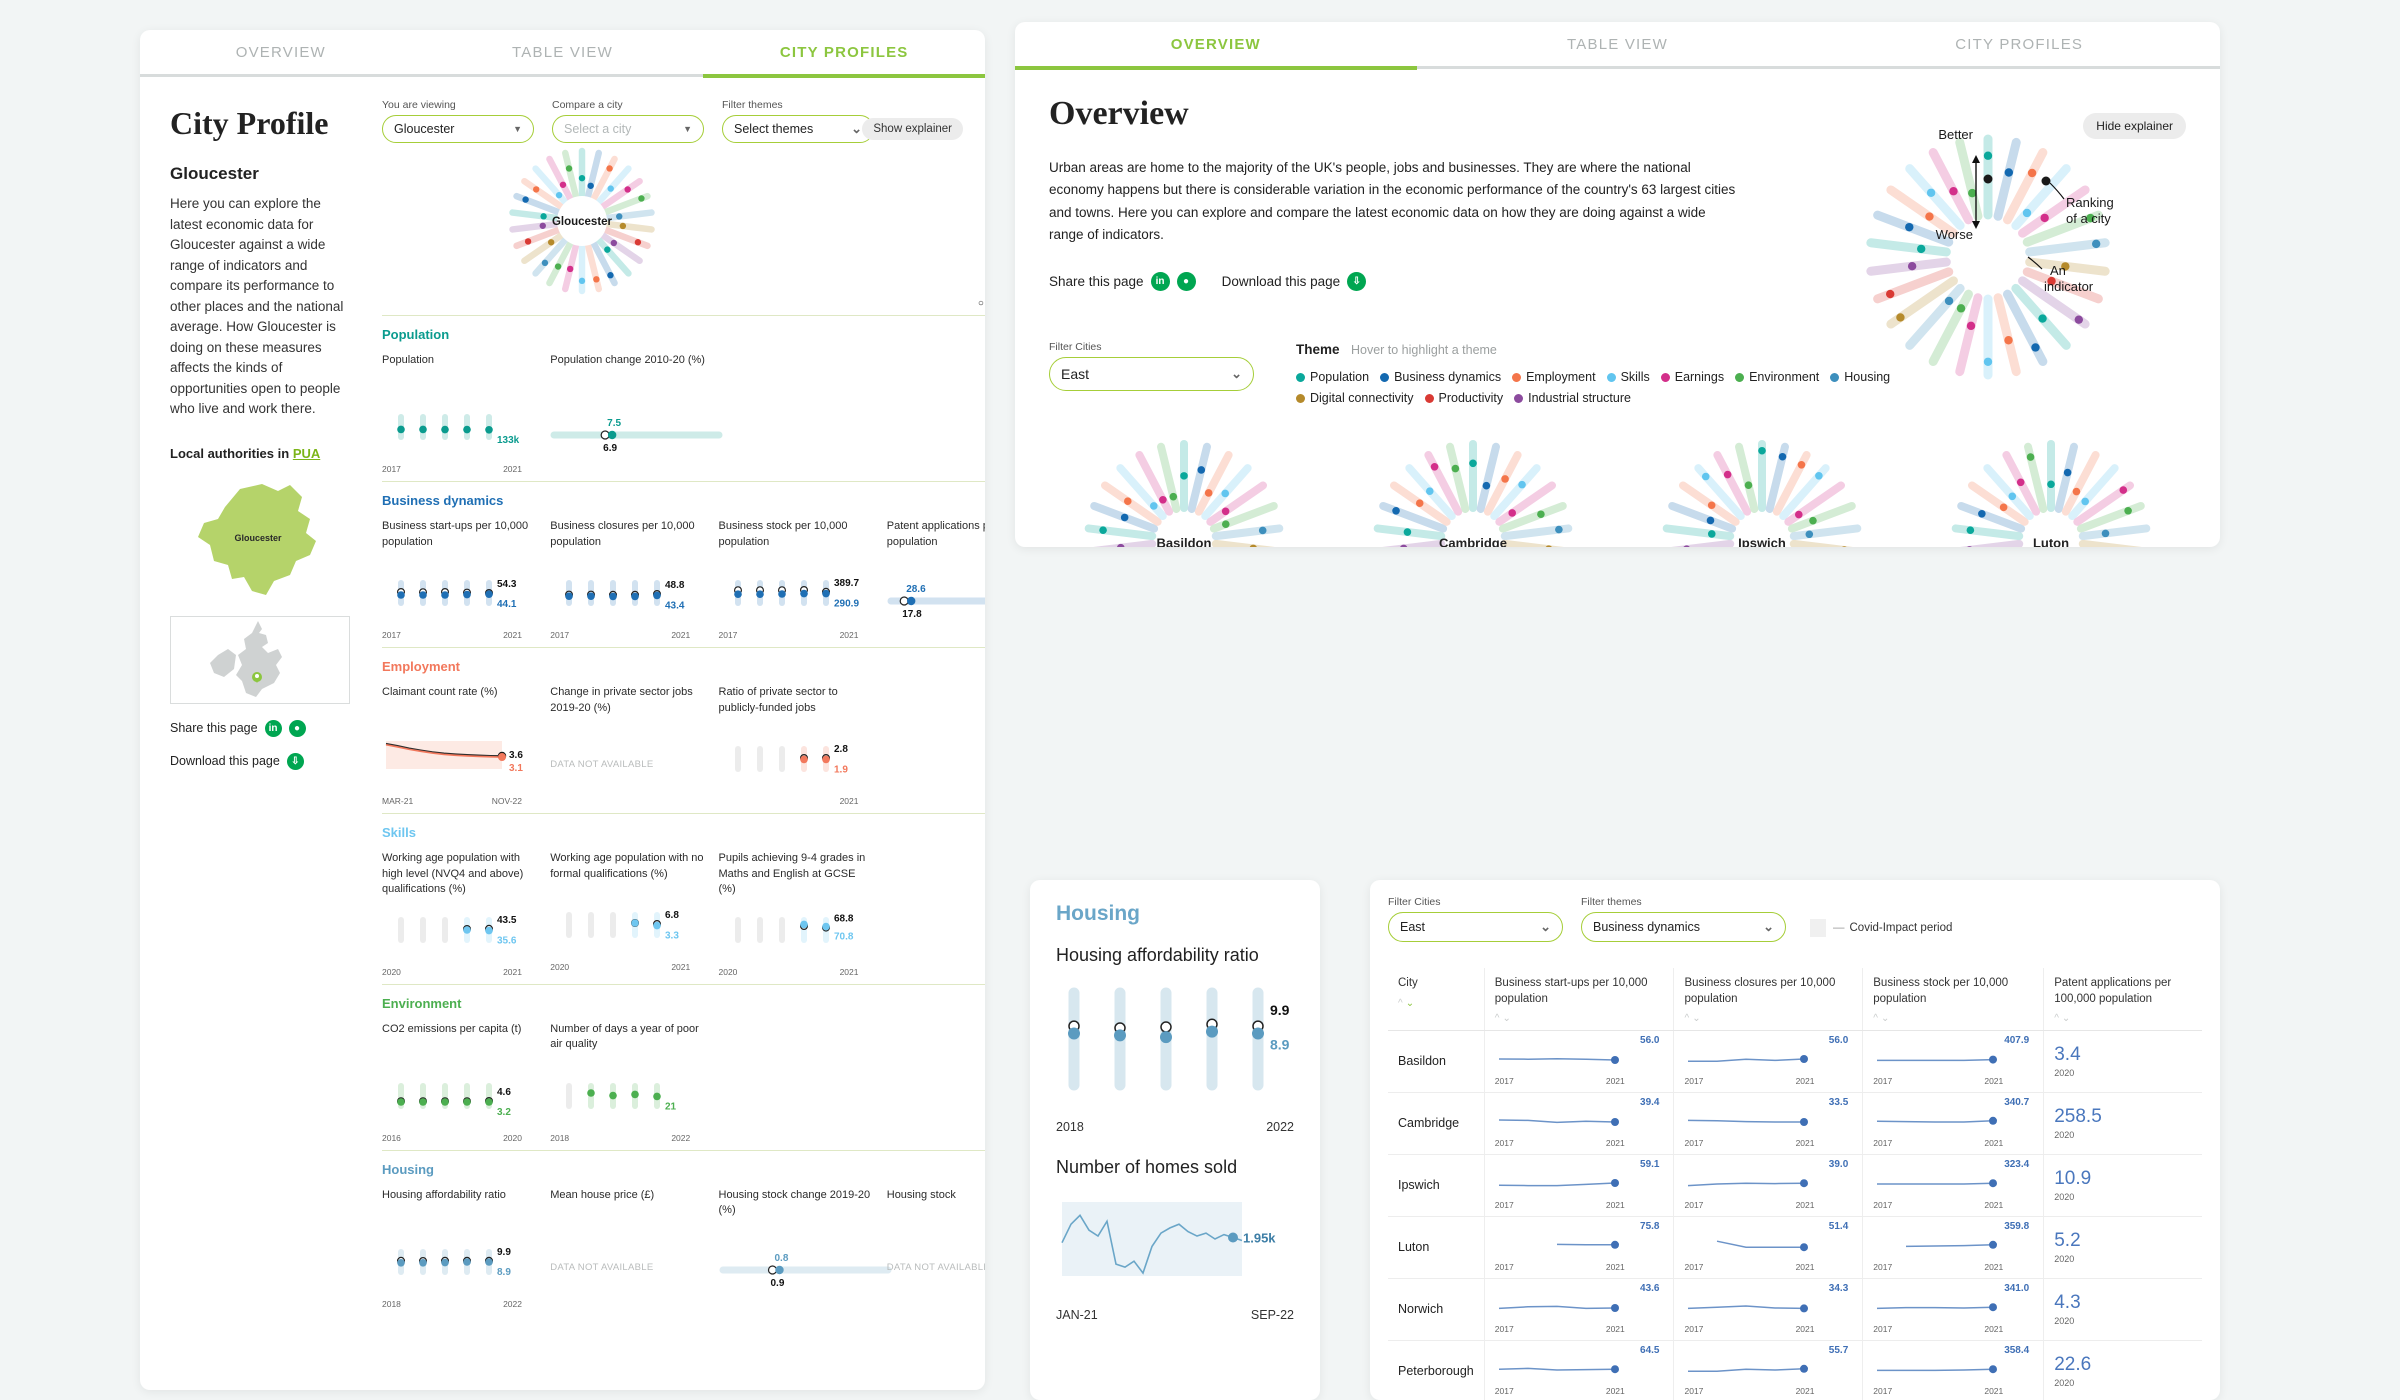  What do you see at coordinates (457, 930) in the screenshot?
I see `lollipop-chart: 43.5 35.6` at bounding box center [457, 930].